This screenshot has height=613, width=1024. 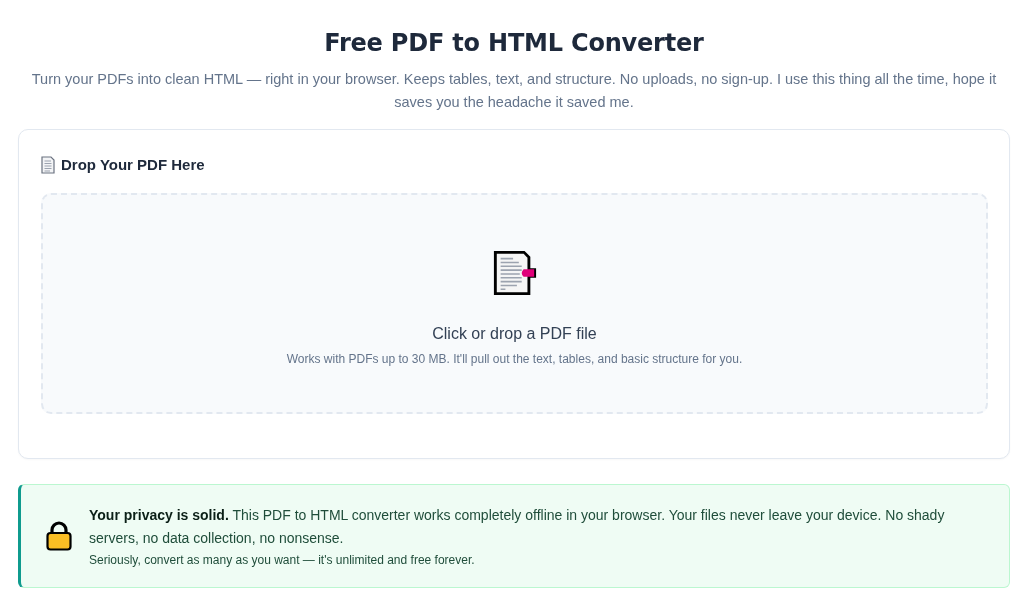 What do you see at coordinates (514, 359) in the screenshot?
I see `drop-hint: Works with PDFs up to 30 MB. It'll pull out the text, tables, and basic structure for you.` at bounding box center [514, 359].